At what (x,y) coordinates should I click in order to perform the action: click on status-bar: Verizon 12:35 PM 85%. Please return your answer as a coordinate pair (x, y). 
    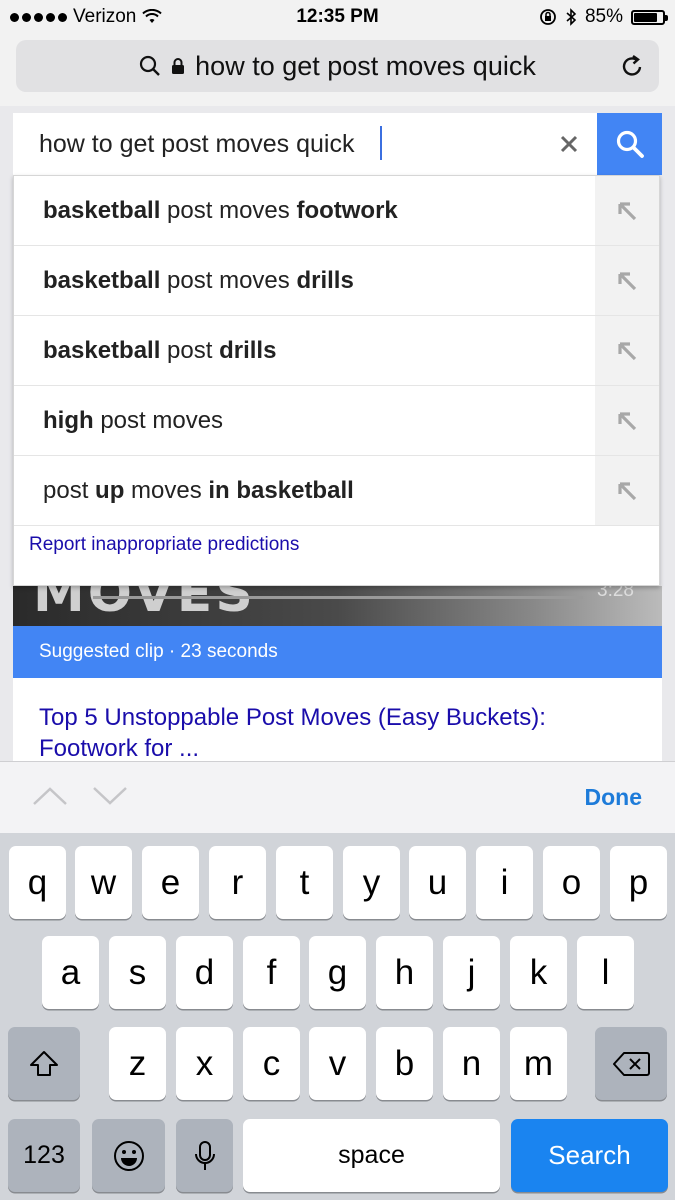
    Looking at the image, I should click on (337, 17).